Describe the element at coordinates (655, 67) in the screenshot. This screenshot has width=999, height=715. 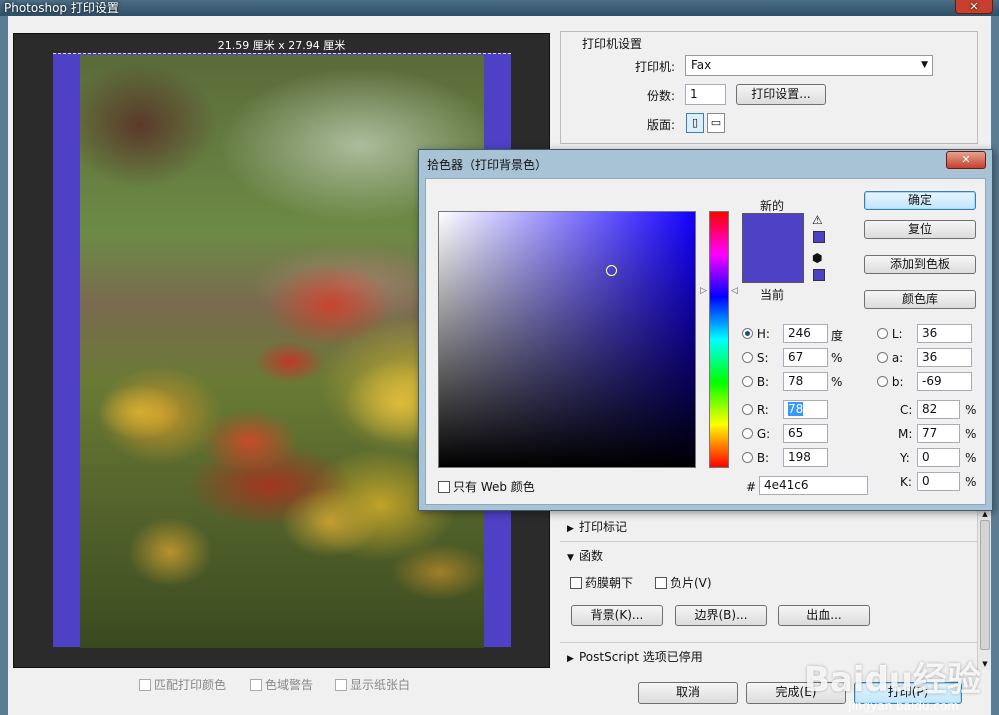
I see `printer-label: 打印机:` at that location.